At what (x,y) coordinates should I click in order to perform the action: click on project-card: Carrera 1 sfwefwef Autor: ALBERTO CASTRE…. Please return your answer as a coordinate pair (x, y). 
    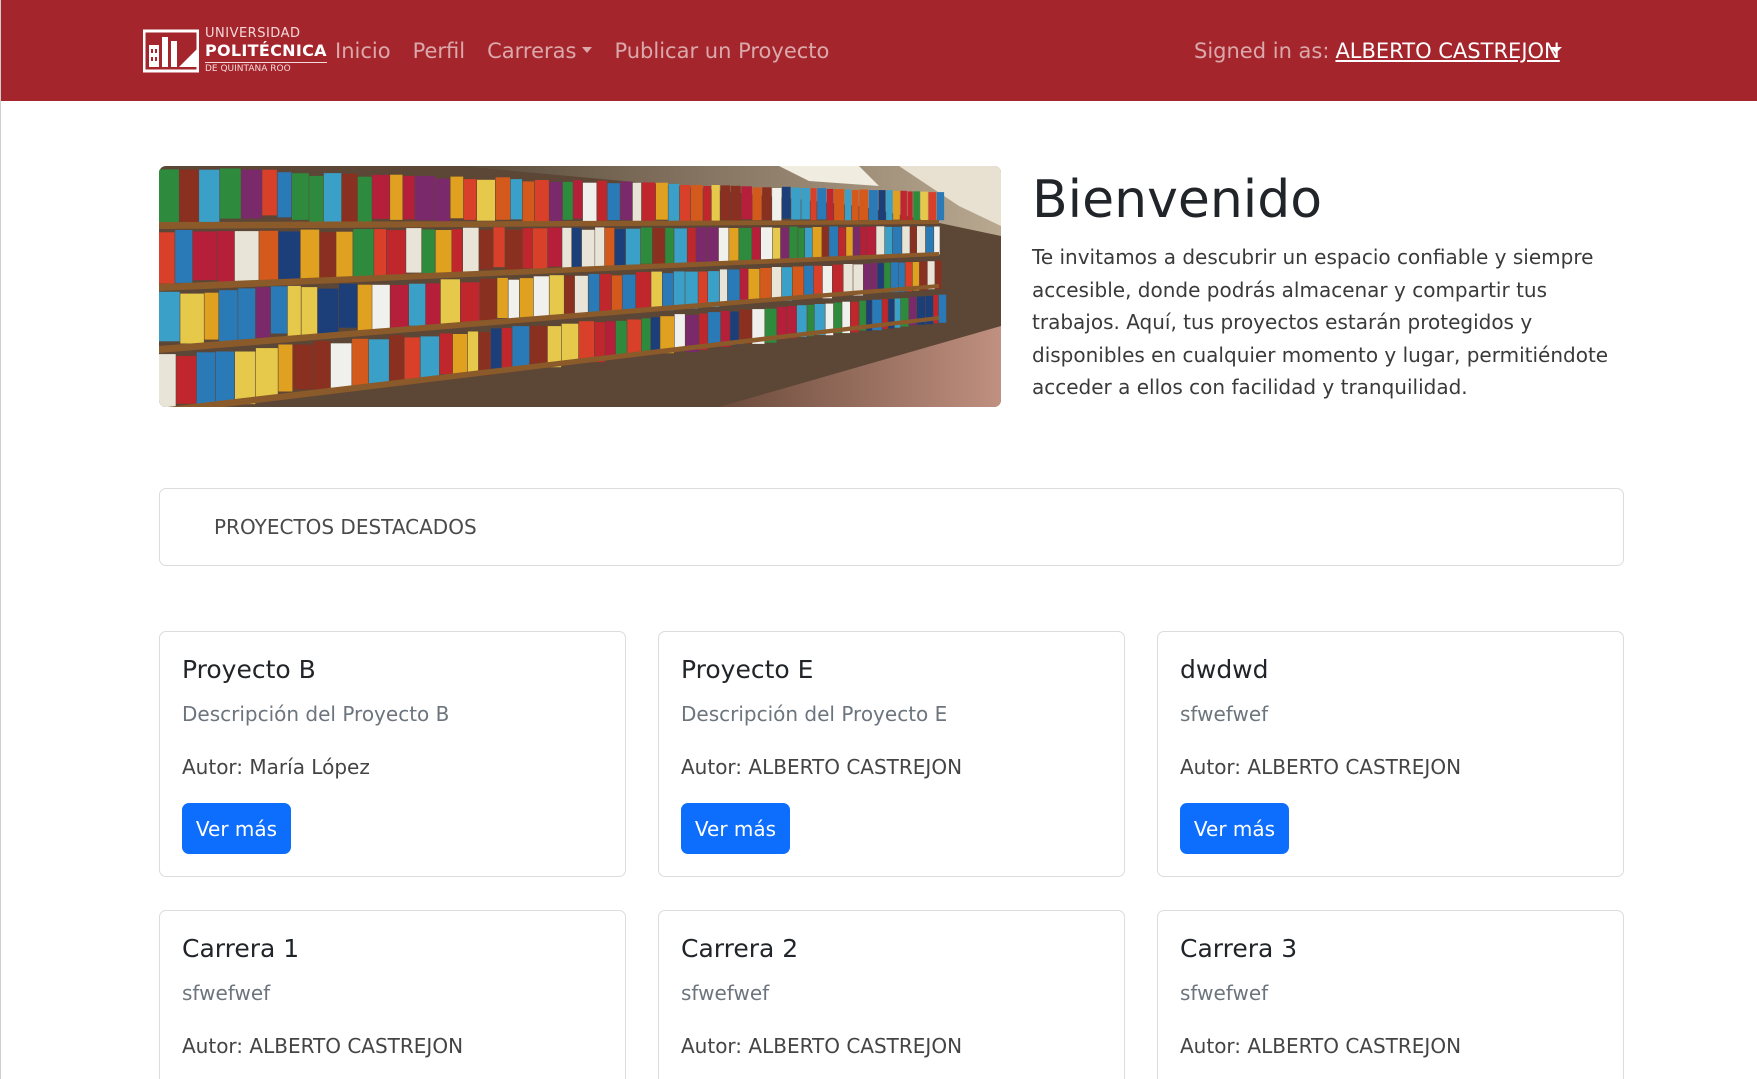
    Looking at the image, I should click on (392, 994).